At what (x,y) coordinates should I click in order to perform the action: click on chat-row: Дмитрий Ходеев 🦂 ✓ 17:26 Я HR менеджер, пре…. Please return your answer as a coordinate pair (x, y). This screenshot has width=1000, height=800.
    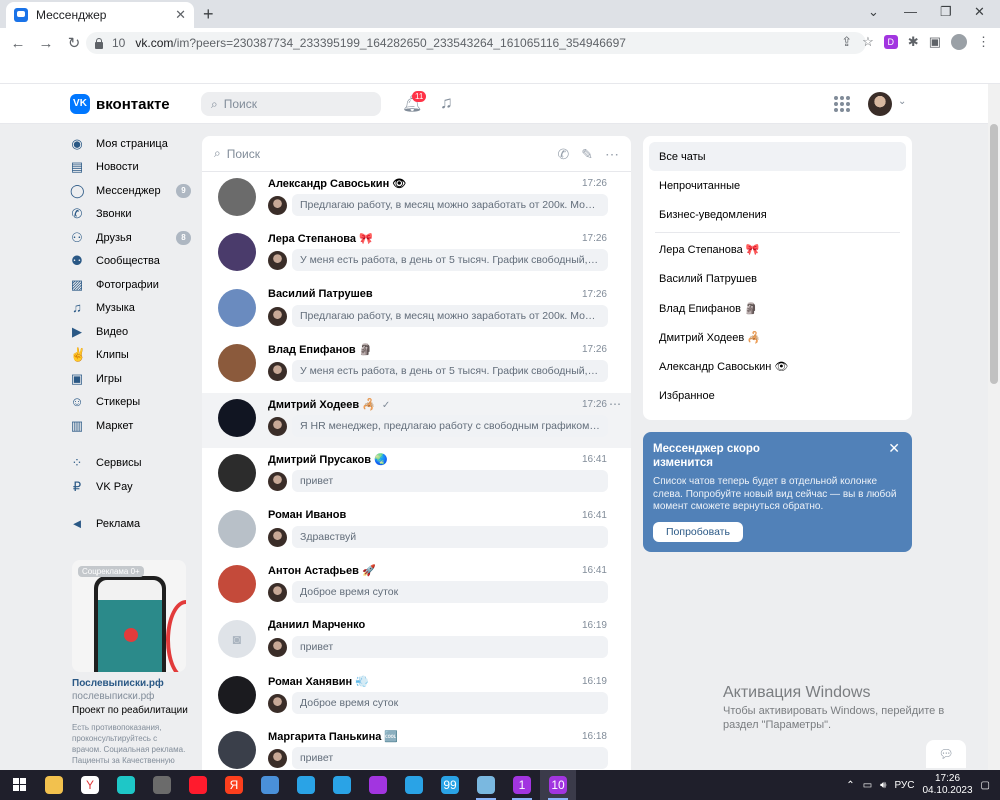
    Looking at the image, I should click on (416, 421).